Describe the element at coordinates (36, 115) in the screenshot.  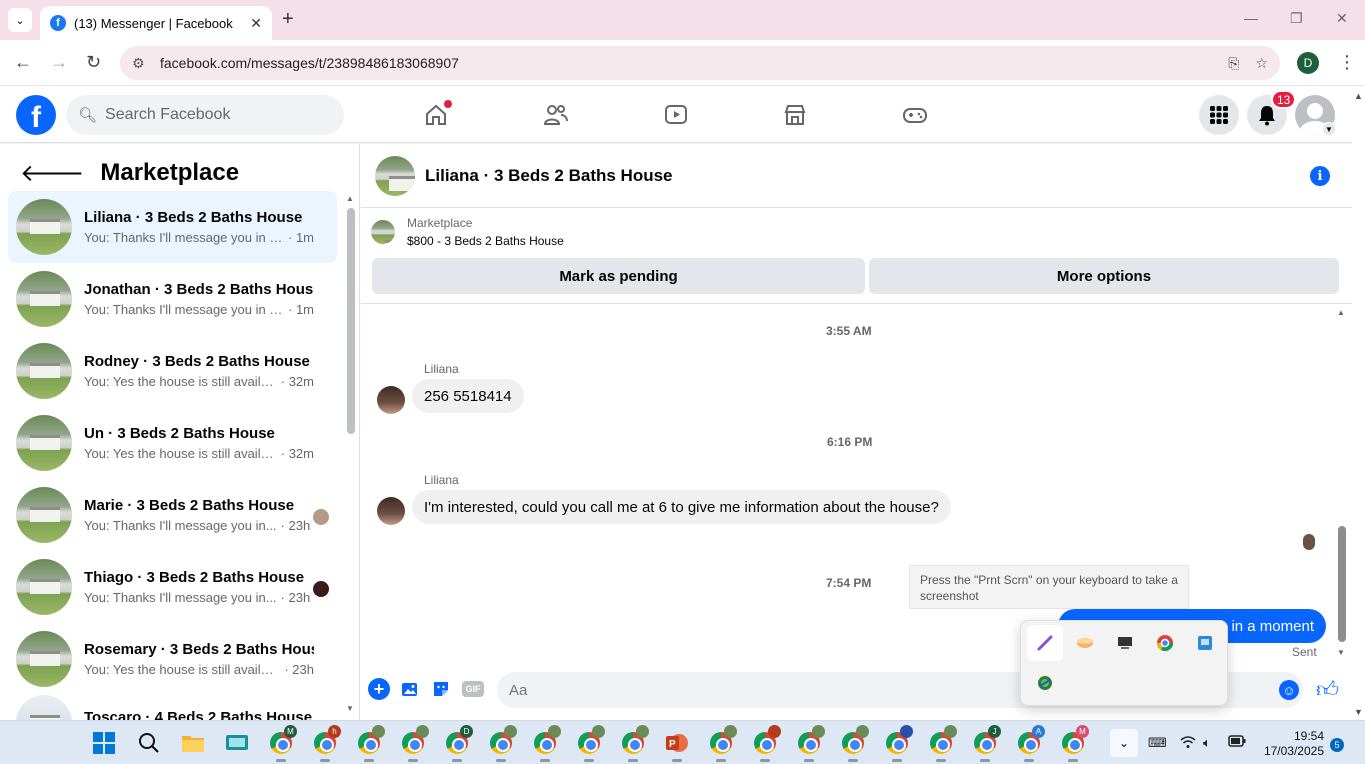
I see `facebook-logo: f` at that location.